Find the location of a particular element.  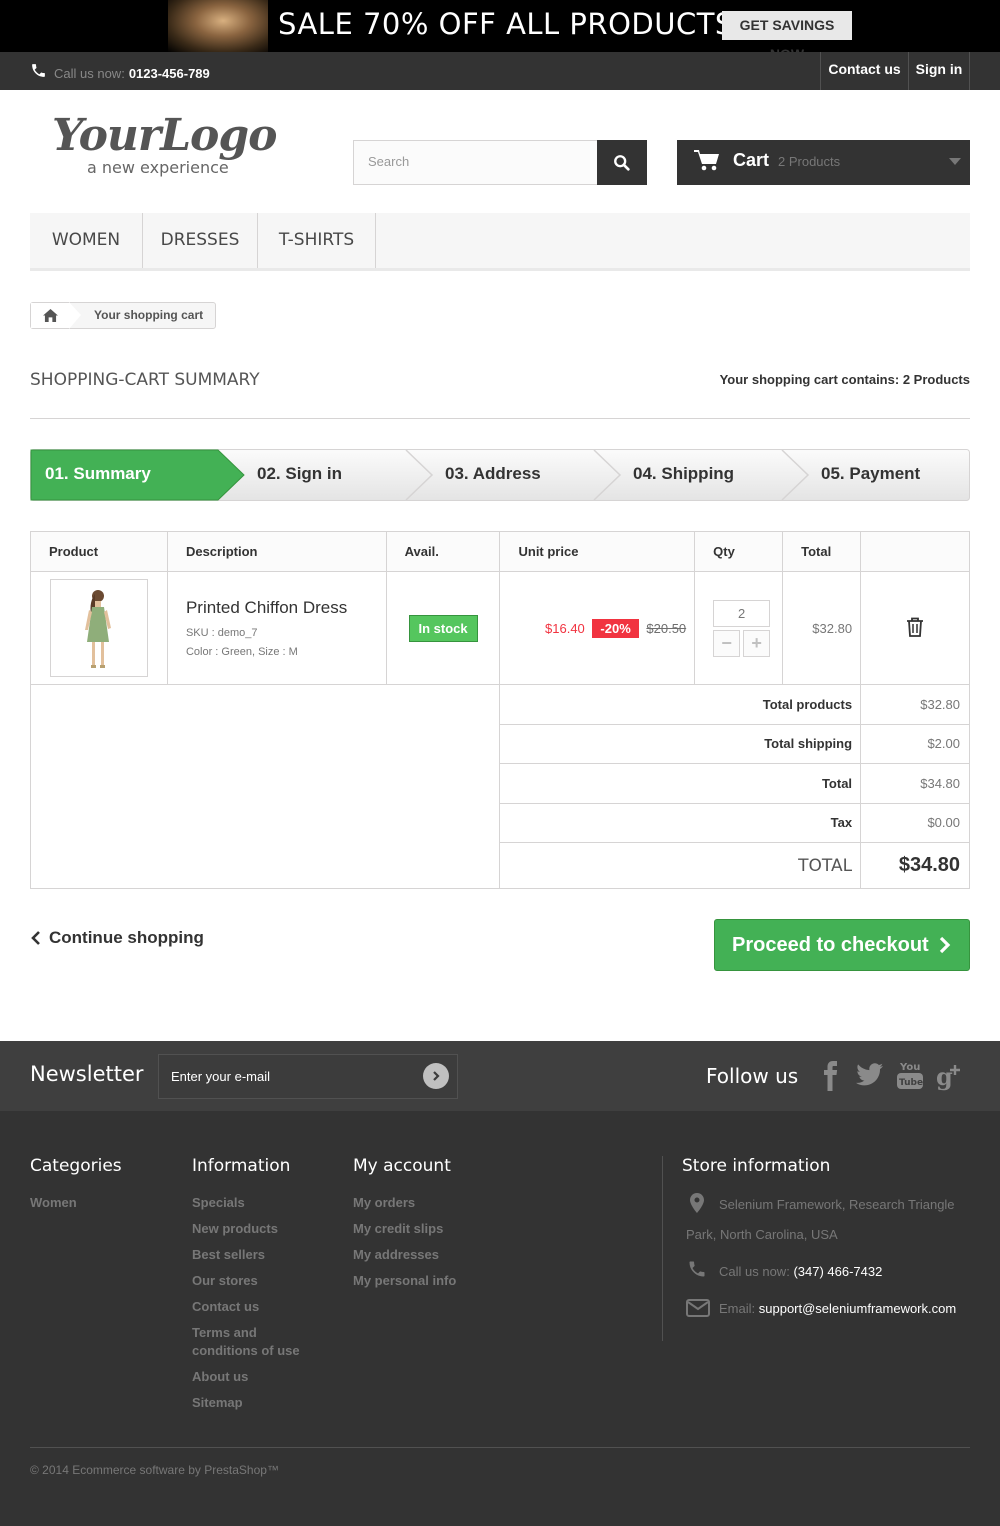

continue-shopping-link: Continue shopping is located at coordinates (117, 938).